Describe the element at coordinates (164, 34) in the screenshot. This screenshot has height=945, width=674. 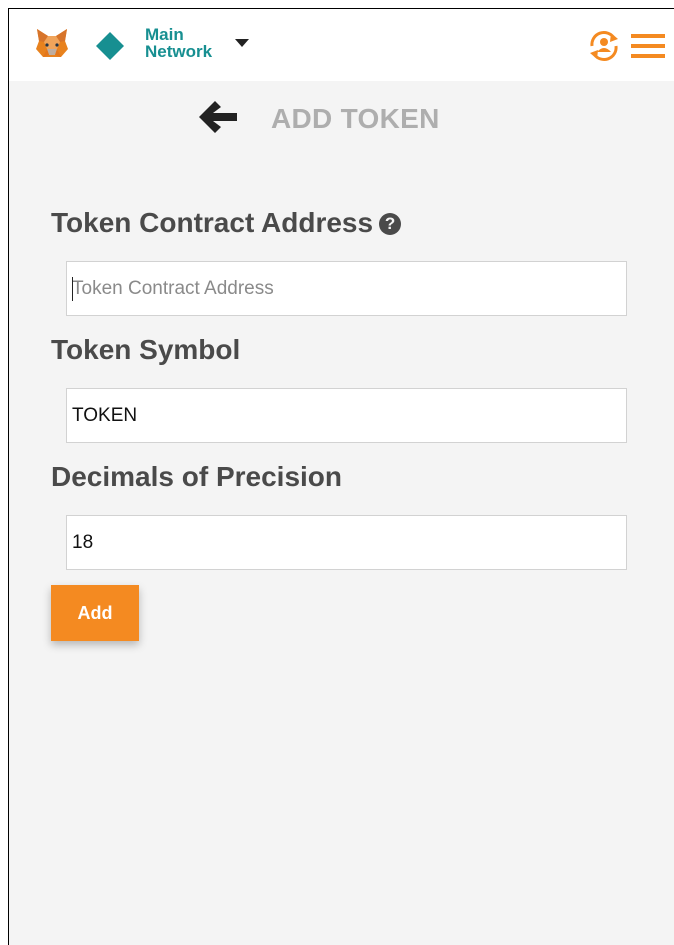
I see `network-name-line1: Main` at that location.